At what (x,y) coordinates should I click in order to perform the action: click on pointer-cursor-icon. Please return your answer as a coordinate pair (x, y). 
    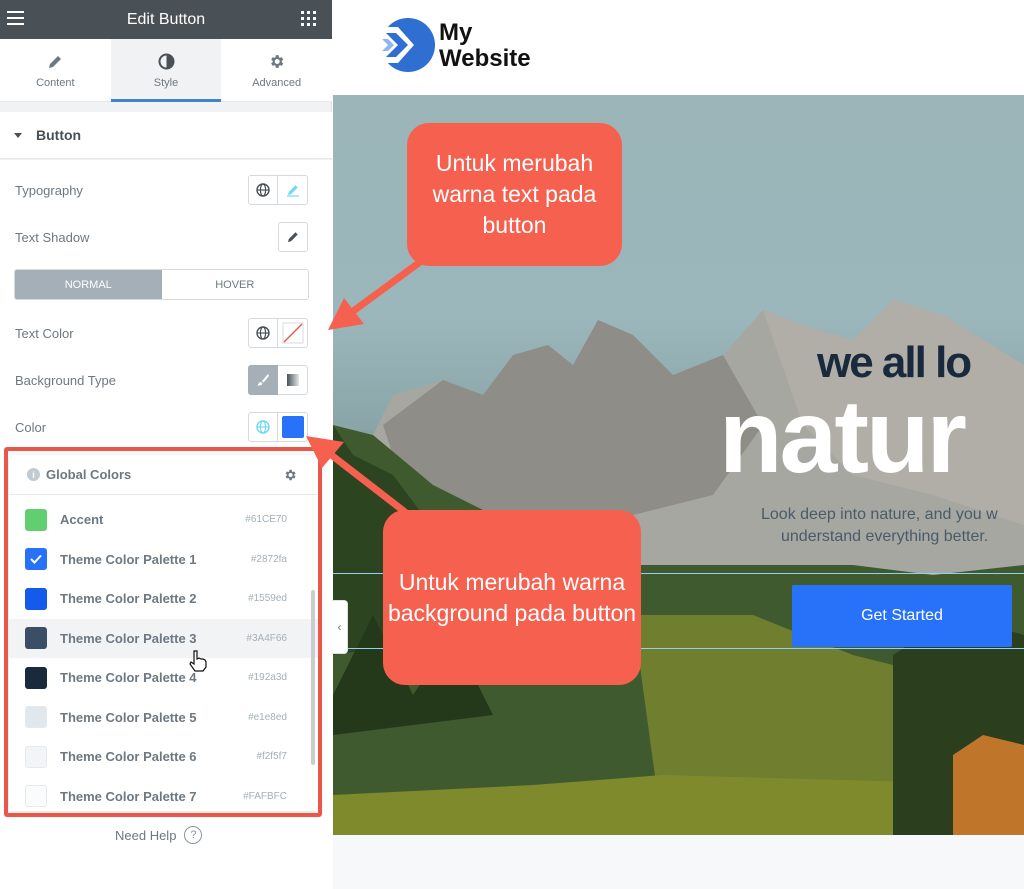
    Looking at the image, I should click on (198, 663).